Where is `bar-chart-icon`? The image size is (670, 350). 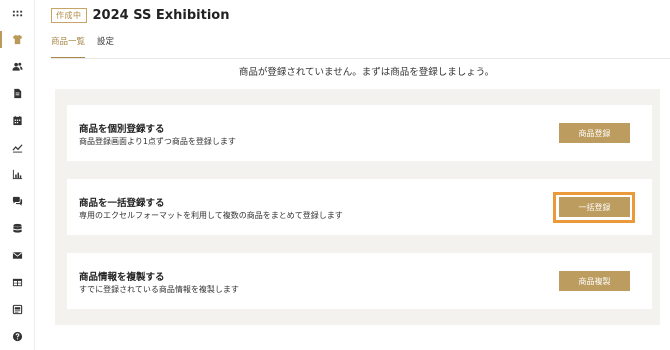
bar-chart-icon is located at coordinates (17, 174).